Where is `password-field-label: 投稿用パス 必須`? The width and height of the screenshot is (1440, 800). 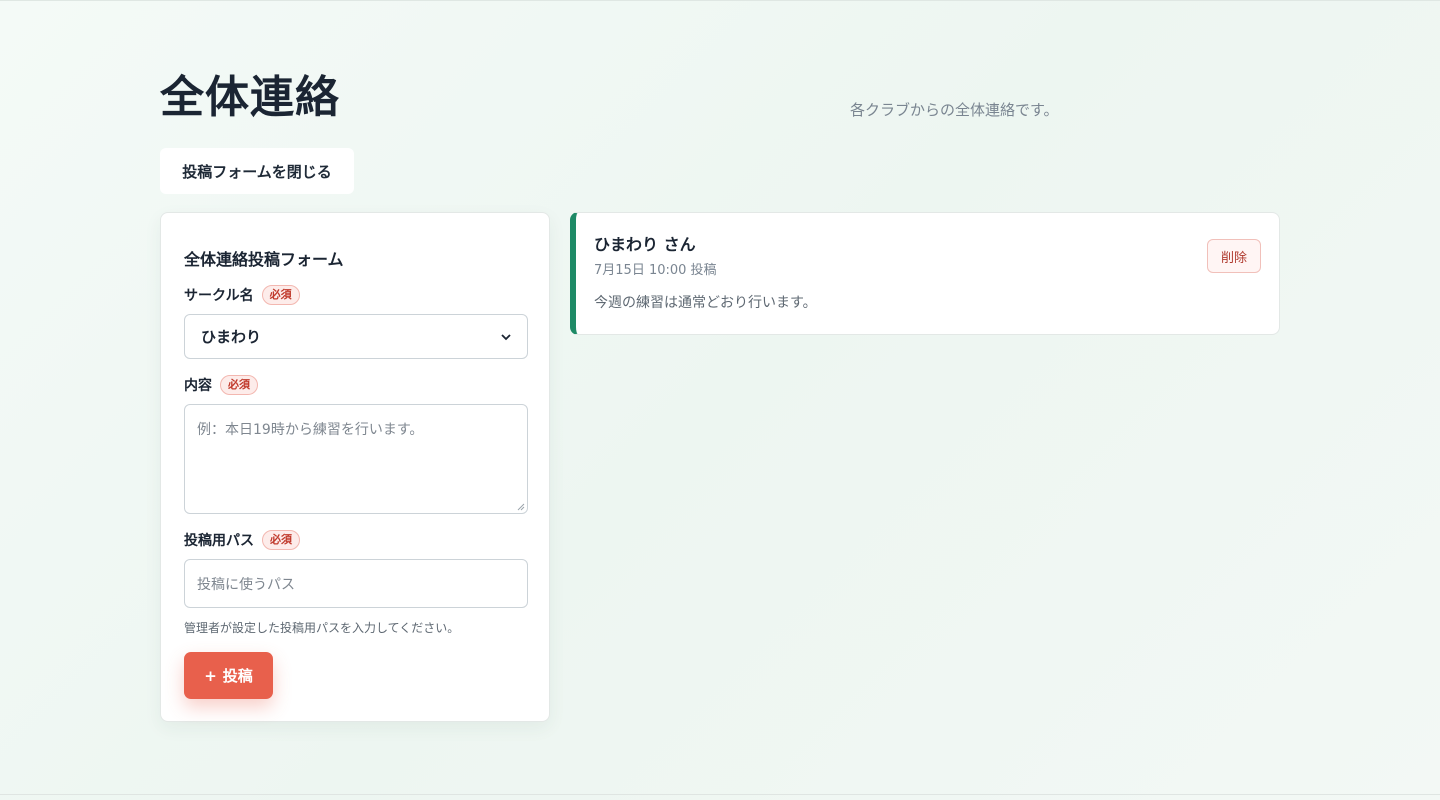 password-field-label: 投稿用パス 必須 is located at coordinates (242, 540).